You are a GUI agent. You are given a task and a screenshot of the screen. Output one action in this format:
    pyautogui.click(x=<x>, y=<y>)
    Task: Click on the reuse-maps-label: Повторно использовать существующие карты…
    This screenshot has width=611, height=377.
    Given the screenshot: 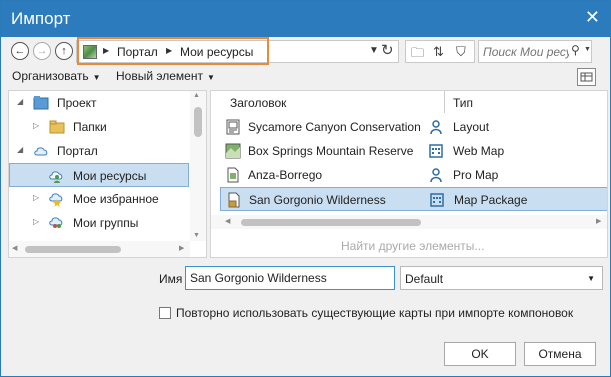 What is the action you would take?
    pyautogui.click(x=374, y=313)
    